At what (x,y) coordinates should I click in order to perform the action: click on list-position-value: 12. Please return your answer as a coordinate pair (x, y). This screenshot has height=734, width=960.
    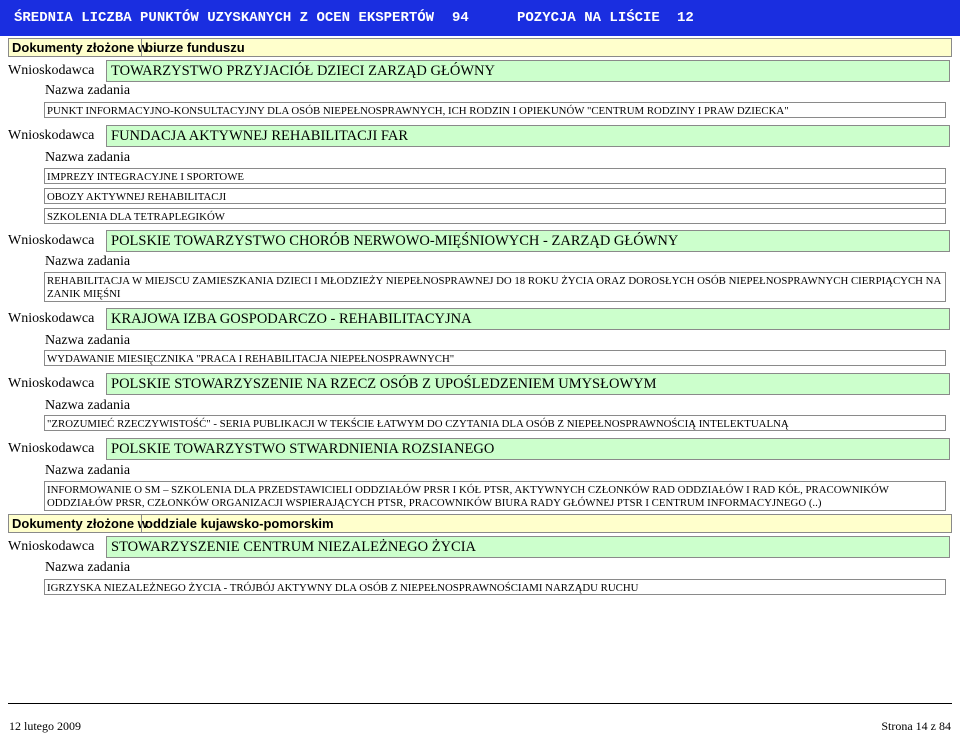
    Looking at the image, I should click on (685, 18).